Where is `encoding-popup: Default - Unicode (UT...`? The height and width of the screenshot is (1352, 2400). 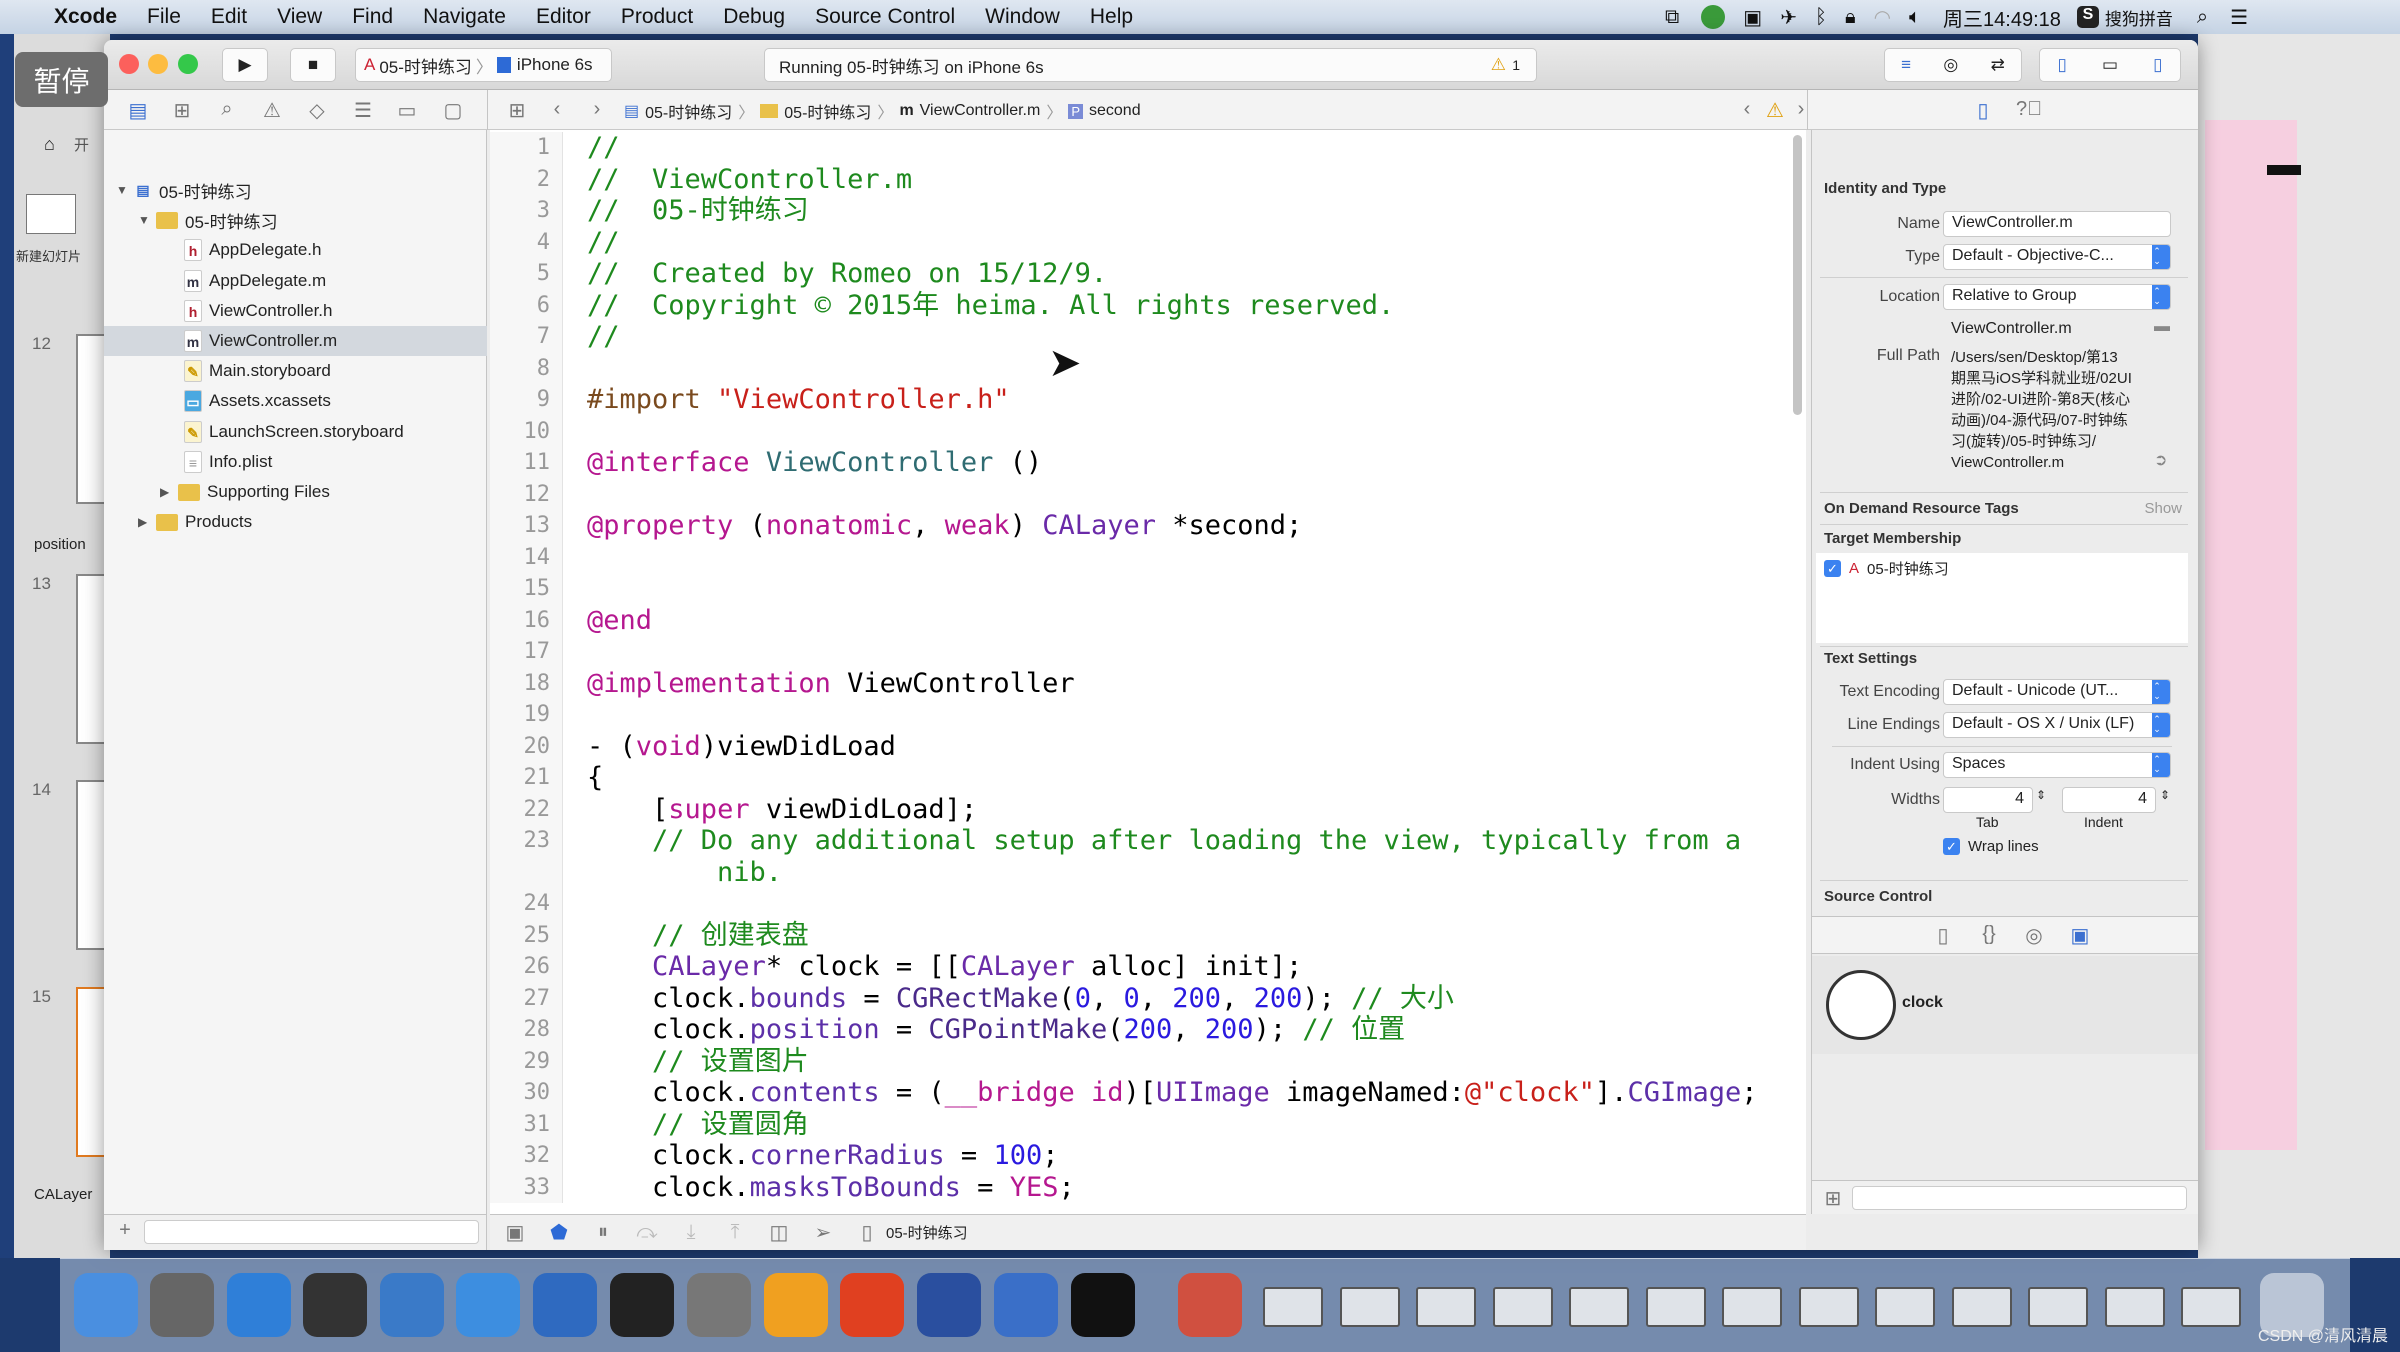
encoding-popup: Default - Unicode (UT... is located at coordinates (2057, 692).